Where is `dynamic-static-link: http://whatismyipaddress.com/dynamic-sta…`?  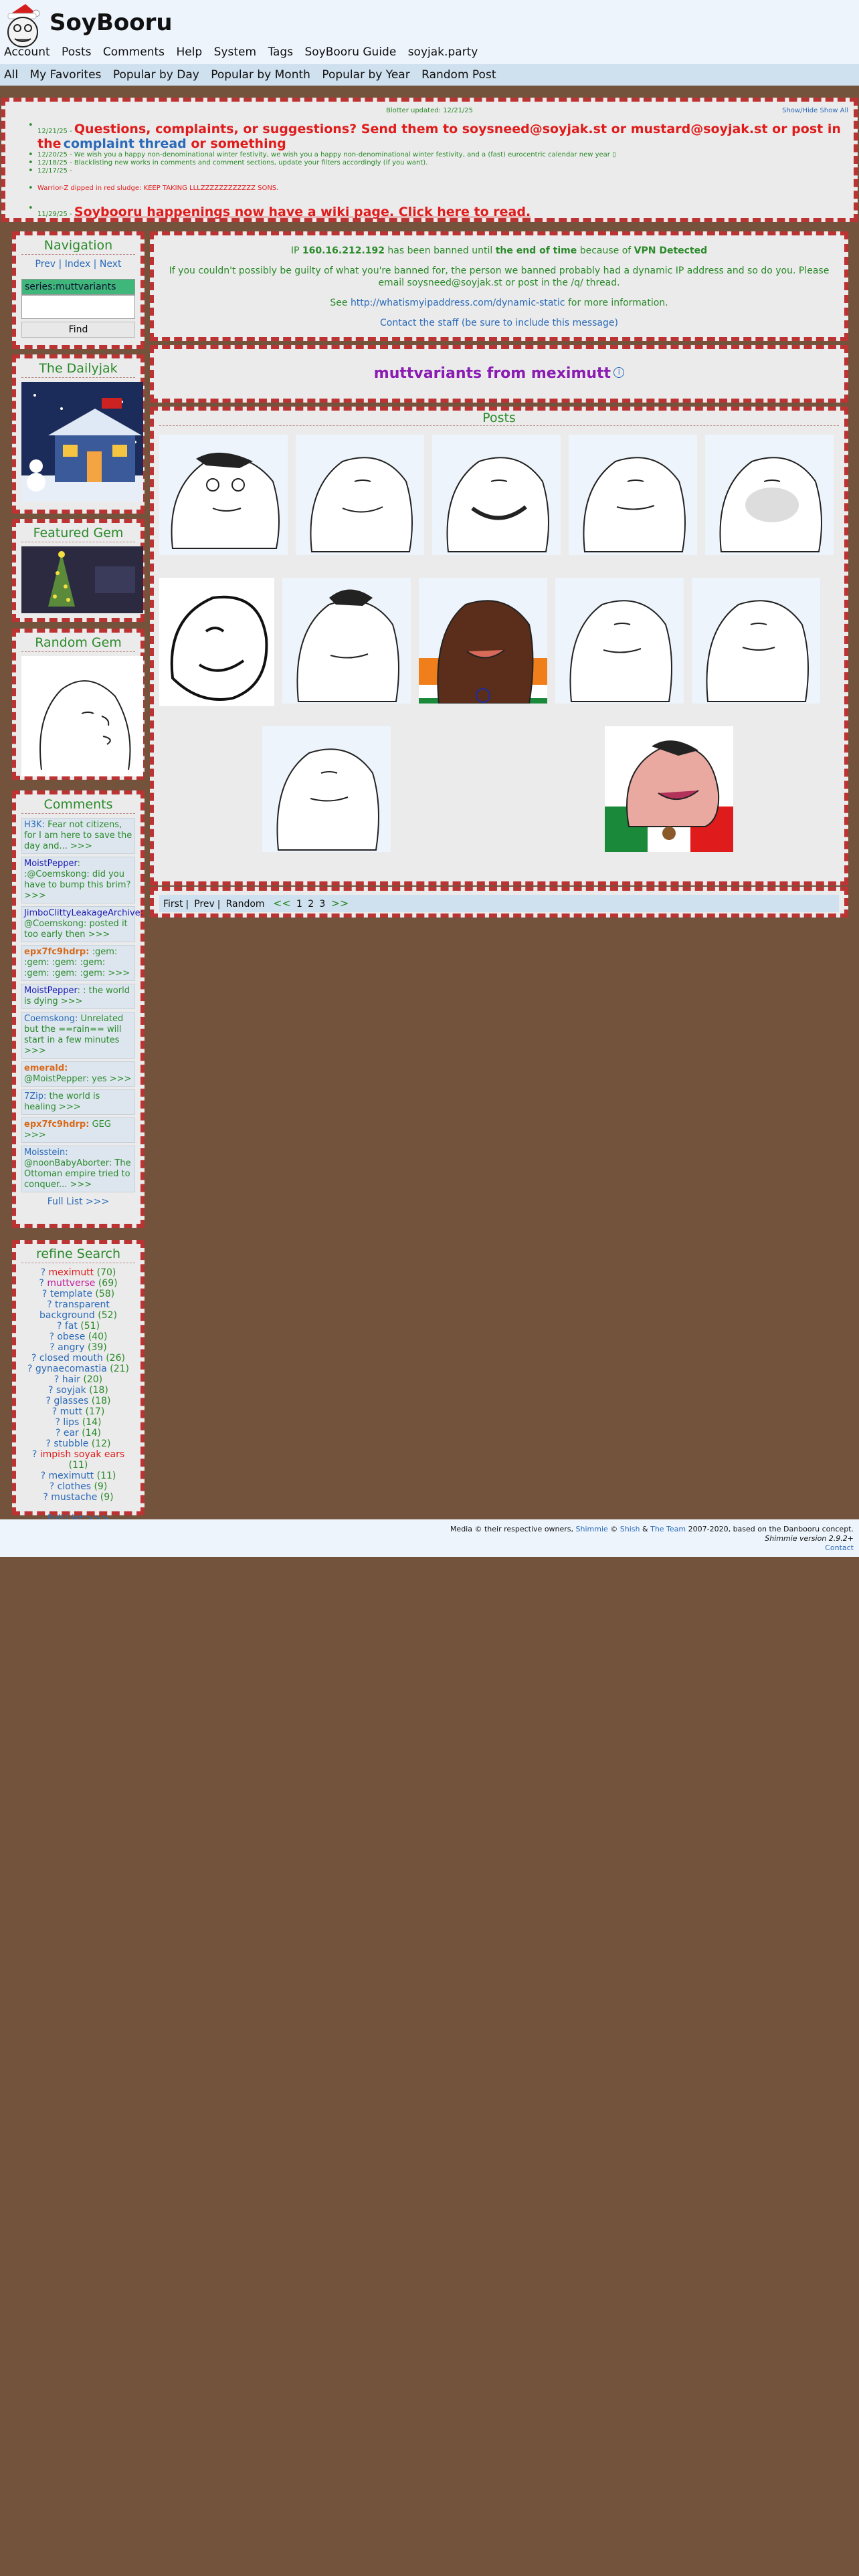
dynamic-static-link: http://whatismyipaddress.com/dynamic-sta… is located at coordinates (458, 303).